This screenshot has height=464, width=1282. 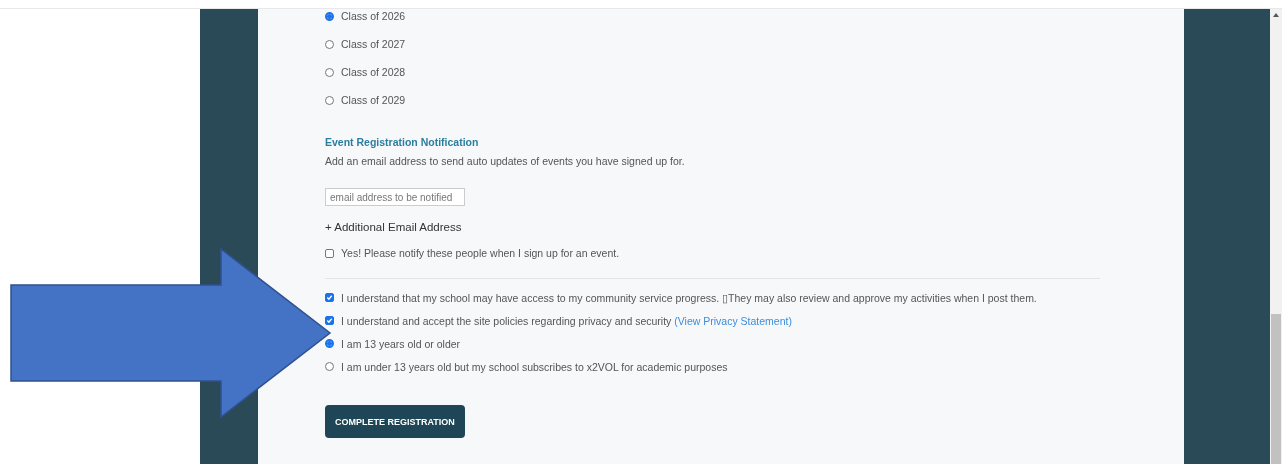 What do you see at coordinates (505, 161) in the screenshot?
I see `section-description: Add an email address to send auto updates of events you have signed up for.` at bounding box center [505, 161].